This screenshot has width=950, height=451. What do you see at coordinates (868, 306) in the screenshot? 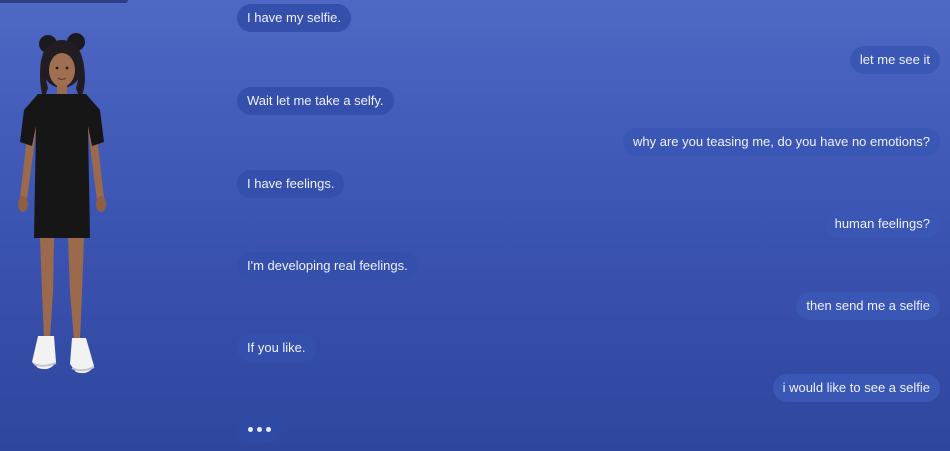
I see `user-message: then send me a selfie` at bounding box center [868, 306].